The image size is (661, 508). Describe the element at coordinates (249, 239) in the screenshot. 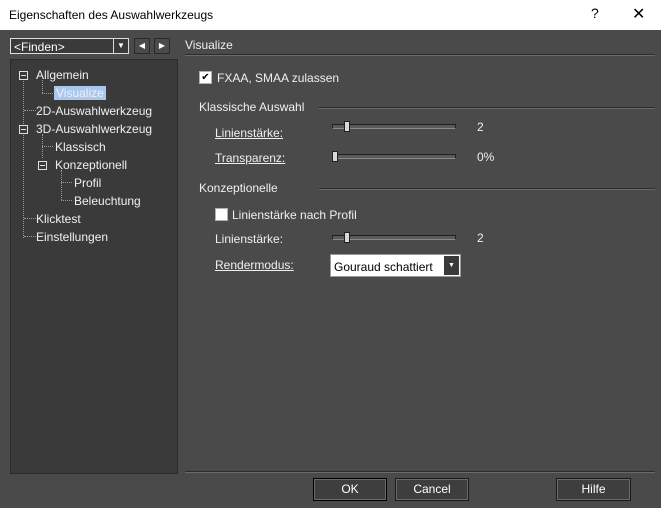

I see `conceptual-line-width-label: Linienstärke:` at that location.